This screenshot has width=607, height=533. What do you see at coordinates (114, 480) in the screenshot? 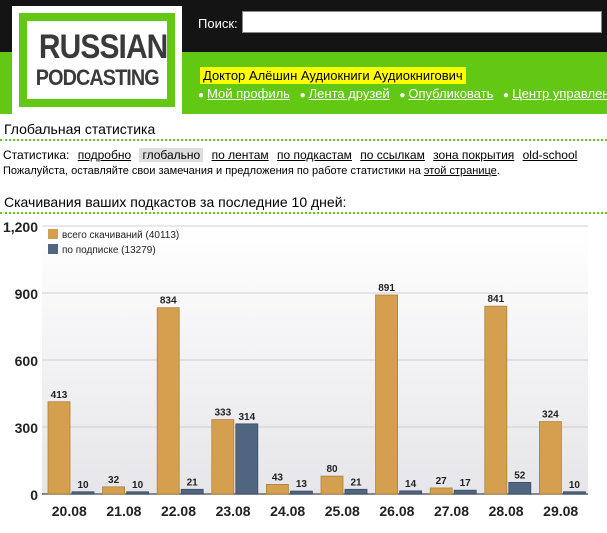
I see `data-label: 32` at bounding box center [114, 480].